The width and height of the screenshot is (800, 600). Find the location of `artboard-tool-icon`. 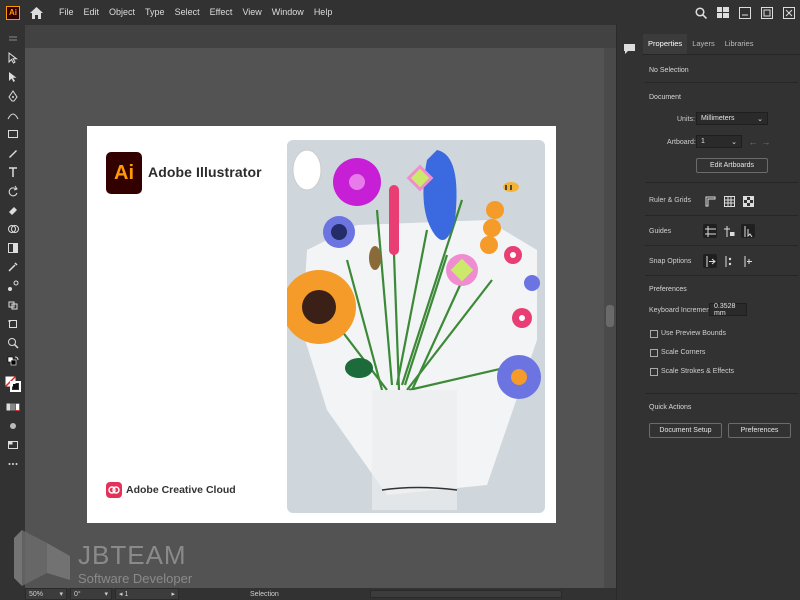

artboard-tool-icon is located at coordinates (12, 323).